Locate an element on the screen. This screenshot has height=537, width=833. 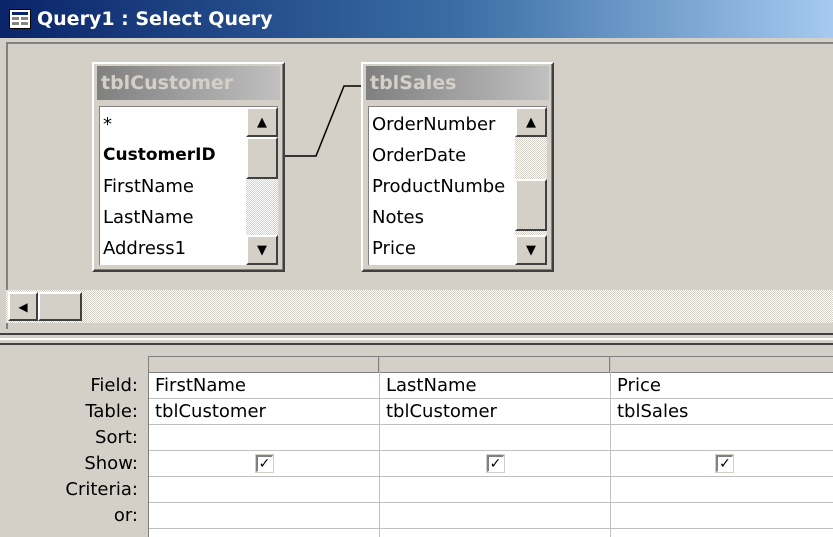
field-list-title: tblCustomer is located at coordinates (188, 83).